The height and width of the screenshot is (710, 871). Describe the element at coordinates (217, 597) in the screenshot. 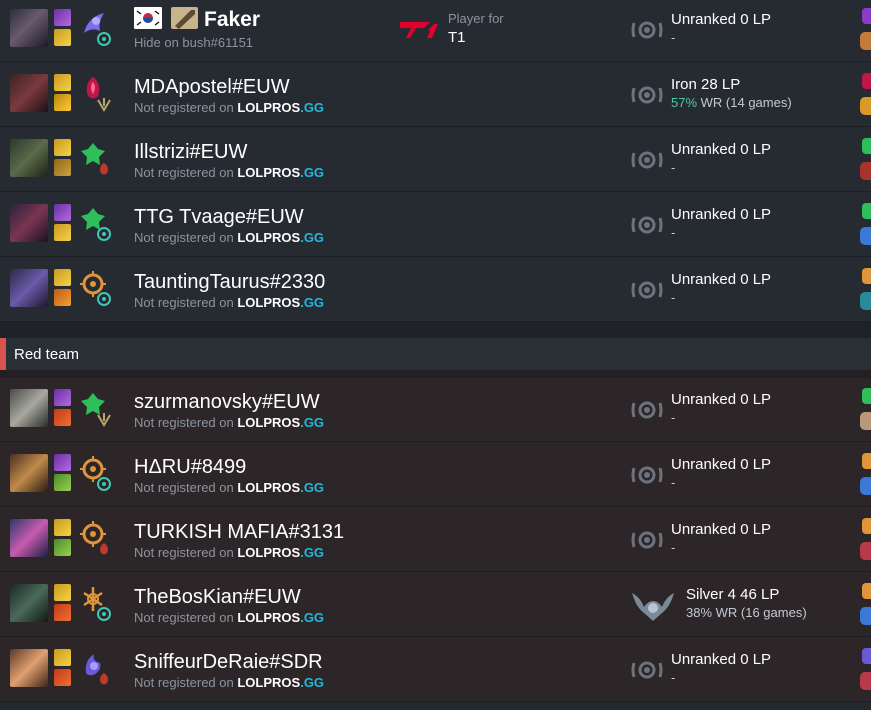

I see `player-name: TheBosKian#EUW` at that location.